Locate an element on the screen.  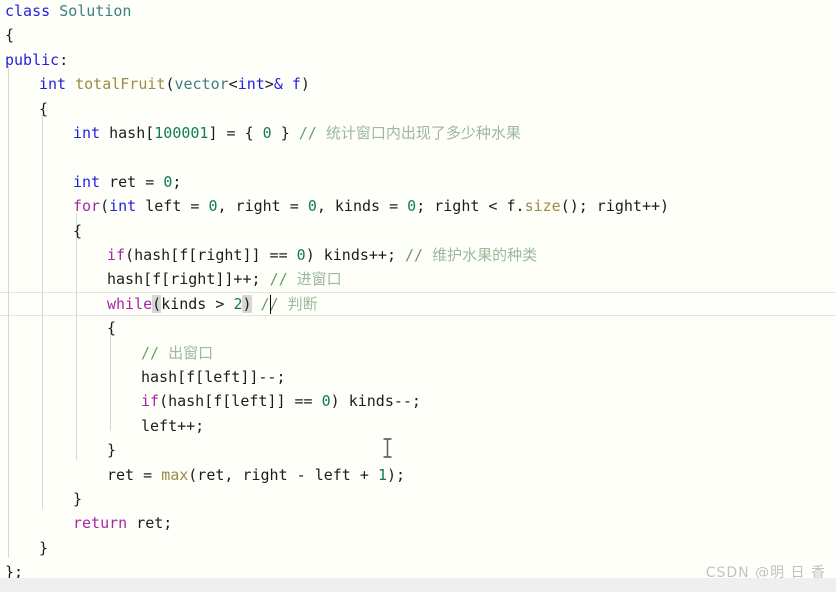
token-pun: left = is located at coordinates (172, 206).